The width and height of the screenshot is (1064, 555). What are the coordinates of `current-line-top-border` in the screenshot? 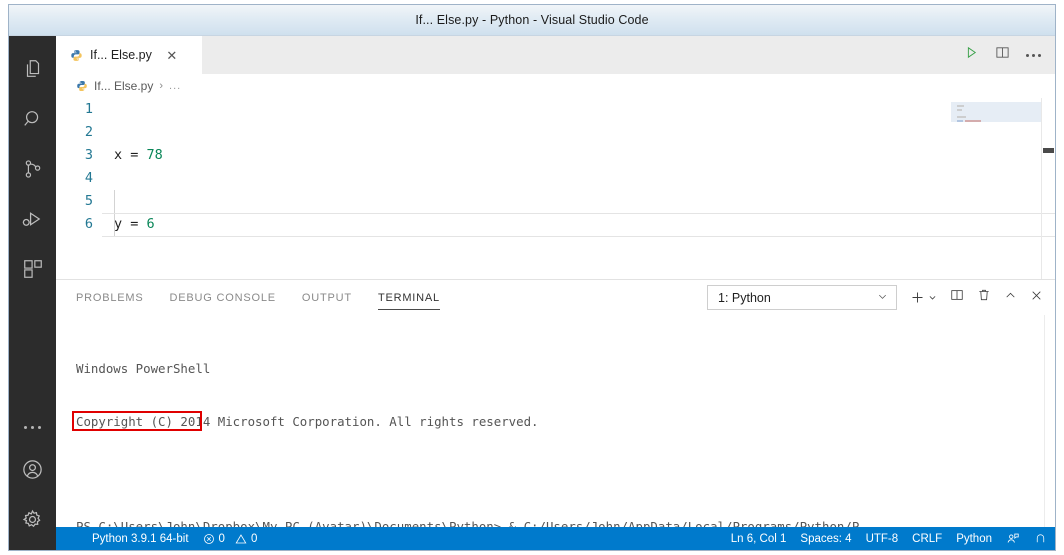 It's located at (578, 213).